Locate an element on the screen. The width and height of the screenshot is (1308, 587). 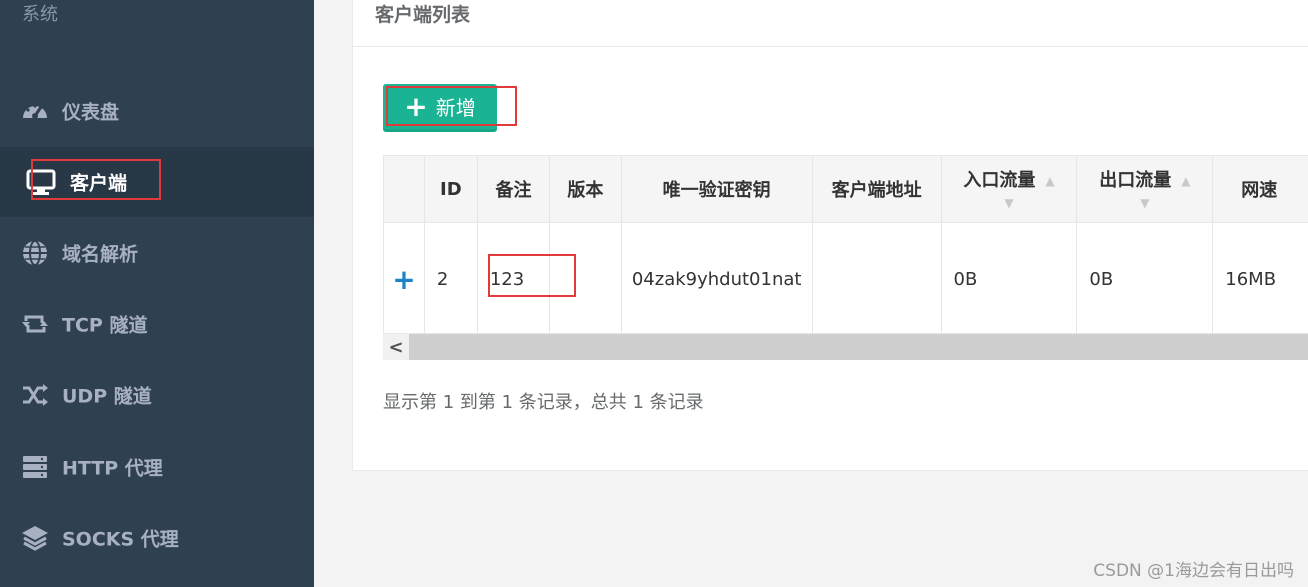
sidebar-item-socks: SOCKS 代理 is located at coordinates (157, 538).